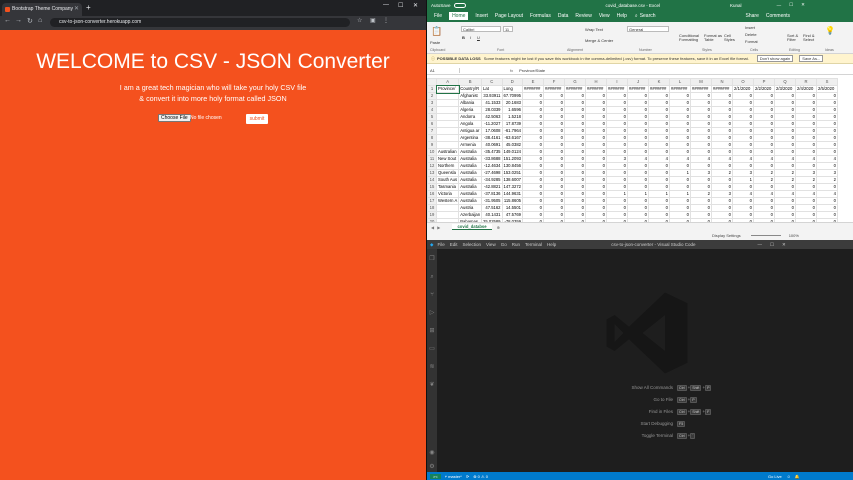 The width and height of the screenshot is (853, 480). What do you see at coordinates (470, 145) in the screenshot?
I see `cell: Armenia` at bounding box center [470, 145].